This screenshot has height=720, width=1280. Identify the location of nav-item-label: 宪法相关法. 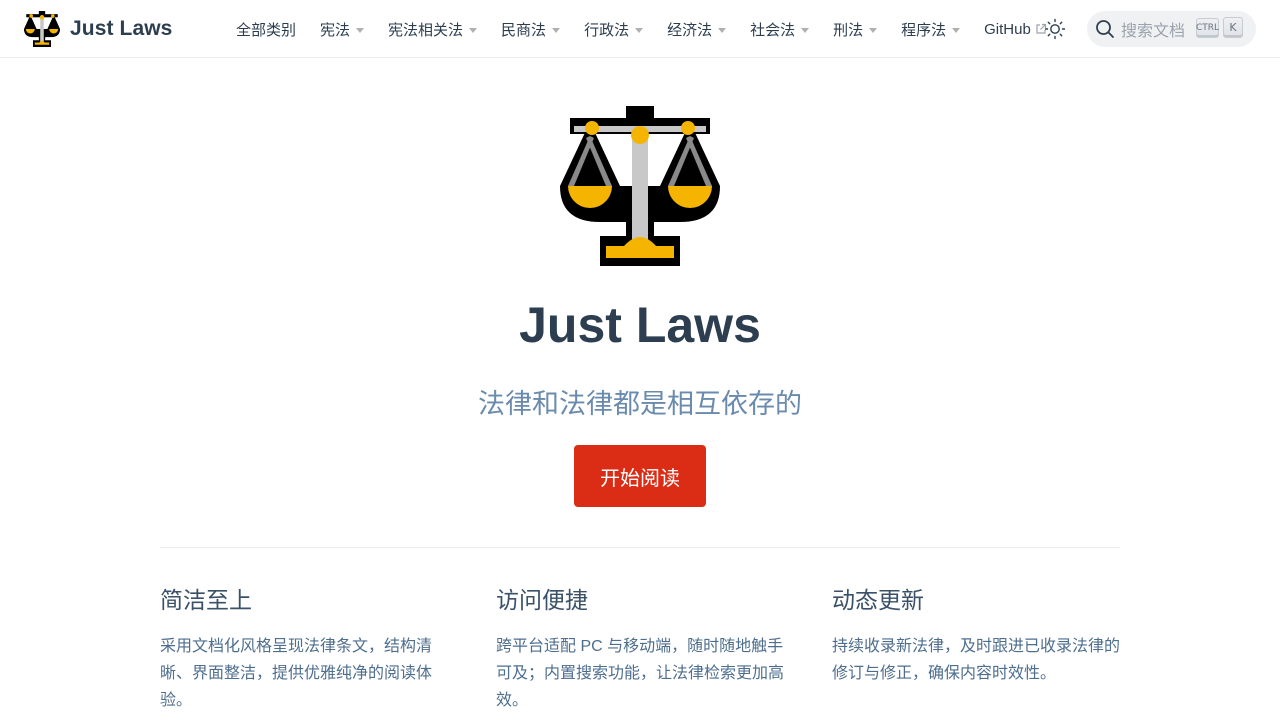
(426, 30).